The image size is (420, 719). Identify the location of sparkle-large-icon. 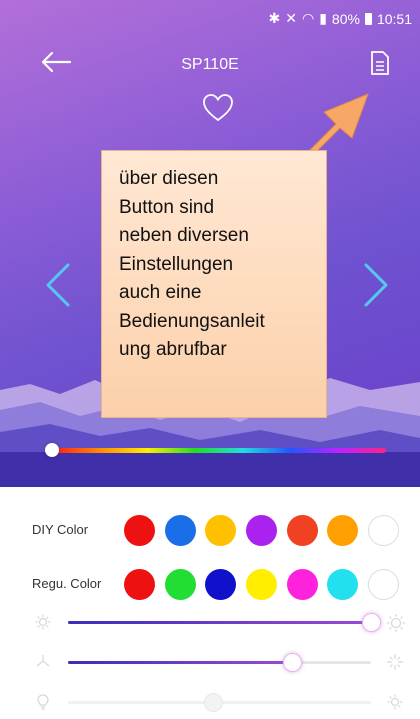
(395, 662).